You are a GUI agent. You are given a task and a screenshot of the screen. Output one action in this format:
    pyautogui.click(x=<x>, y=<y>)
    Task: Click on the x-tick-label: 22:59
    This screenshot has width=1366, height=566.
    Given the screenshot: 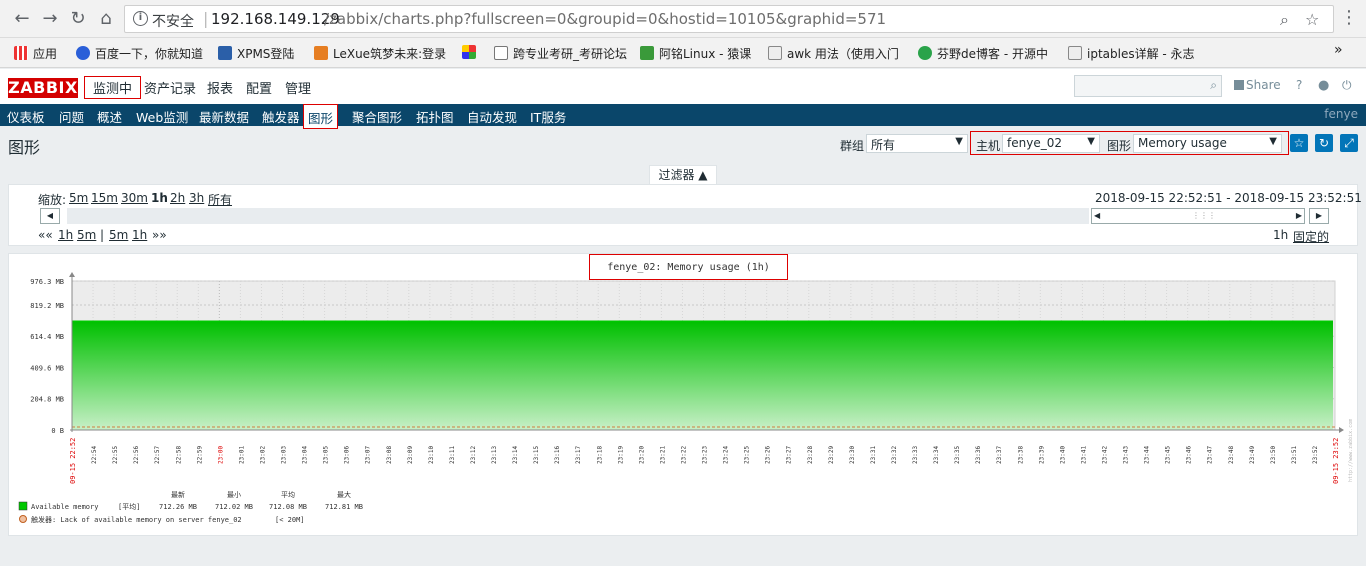 What is the action you would take?
    pyautogui.click(x=199, y=455)
    